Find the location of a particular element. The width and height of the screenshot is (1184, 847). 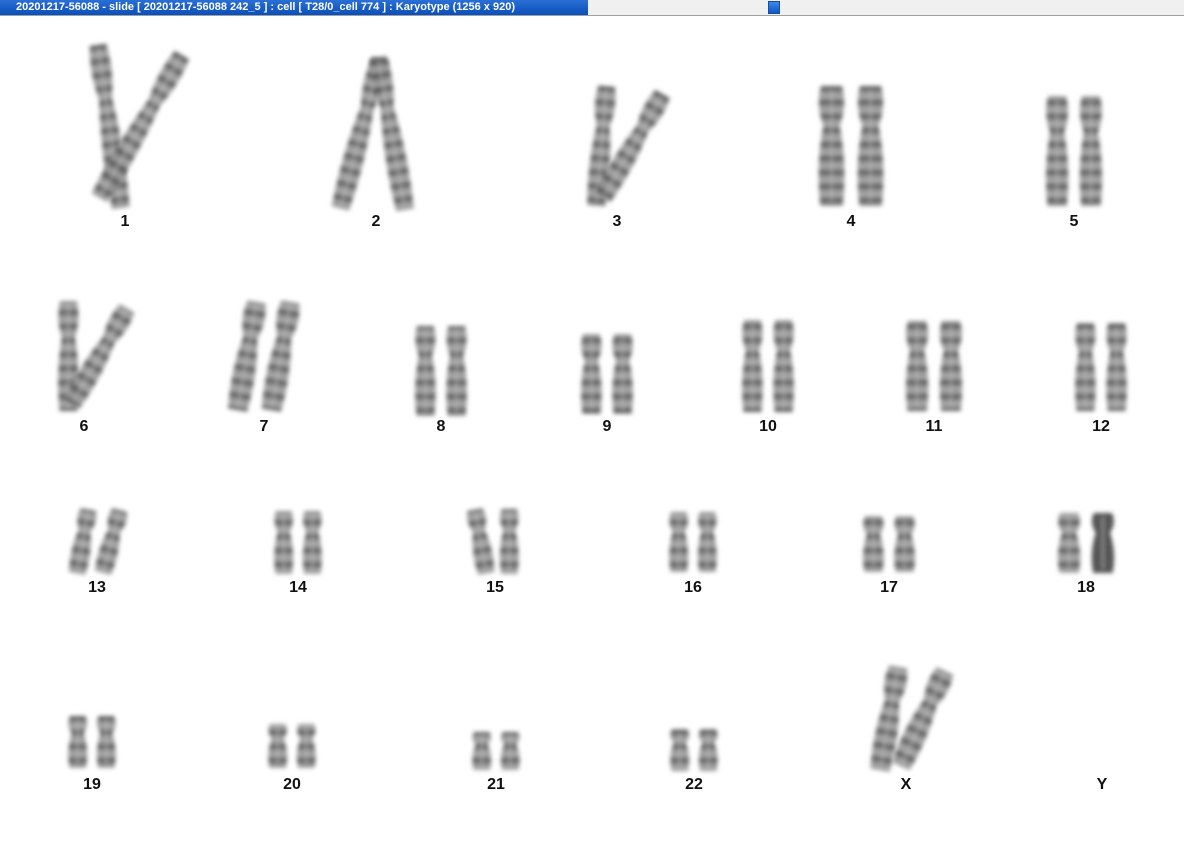

chromosome-label: Y is located at coordinates (1102, 784).